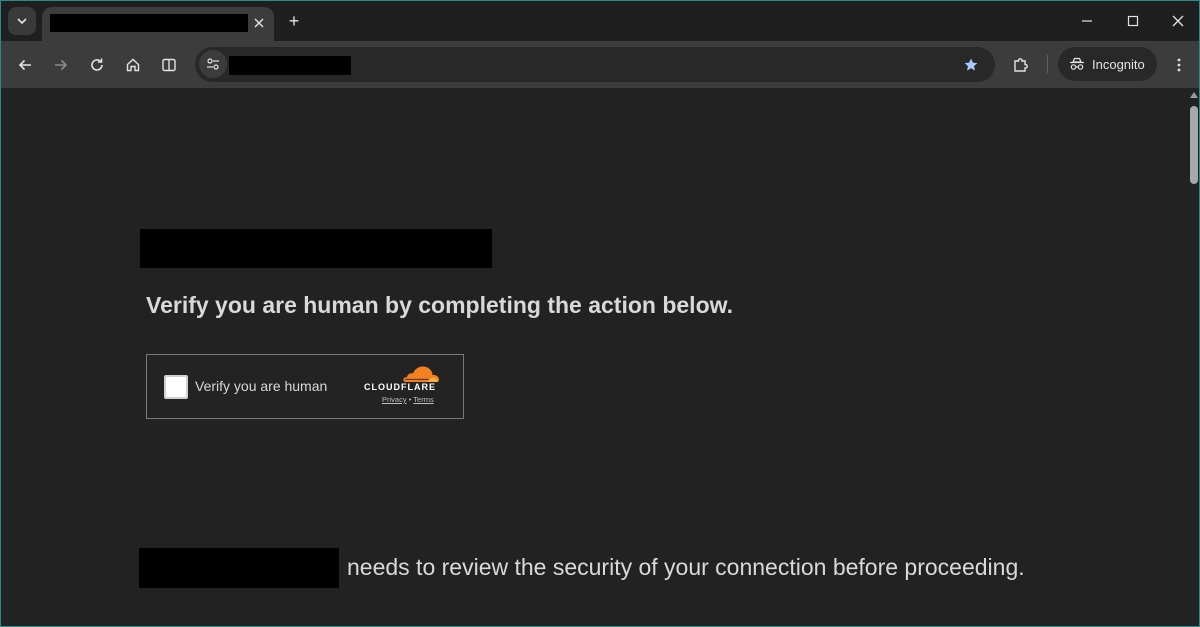 This screenshot has width=1200, height=627. Describe the element at coordinates (290, 65) in the screenshot. I see `url-text` at that location.